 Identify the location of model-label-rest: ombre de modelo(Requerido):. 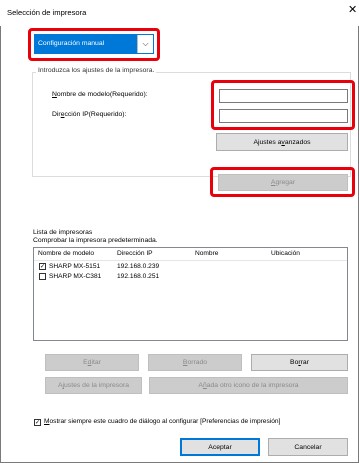
(102, 94).